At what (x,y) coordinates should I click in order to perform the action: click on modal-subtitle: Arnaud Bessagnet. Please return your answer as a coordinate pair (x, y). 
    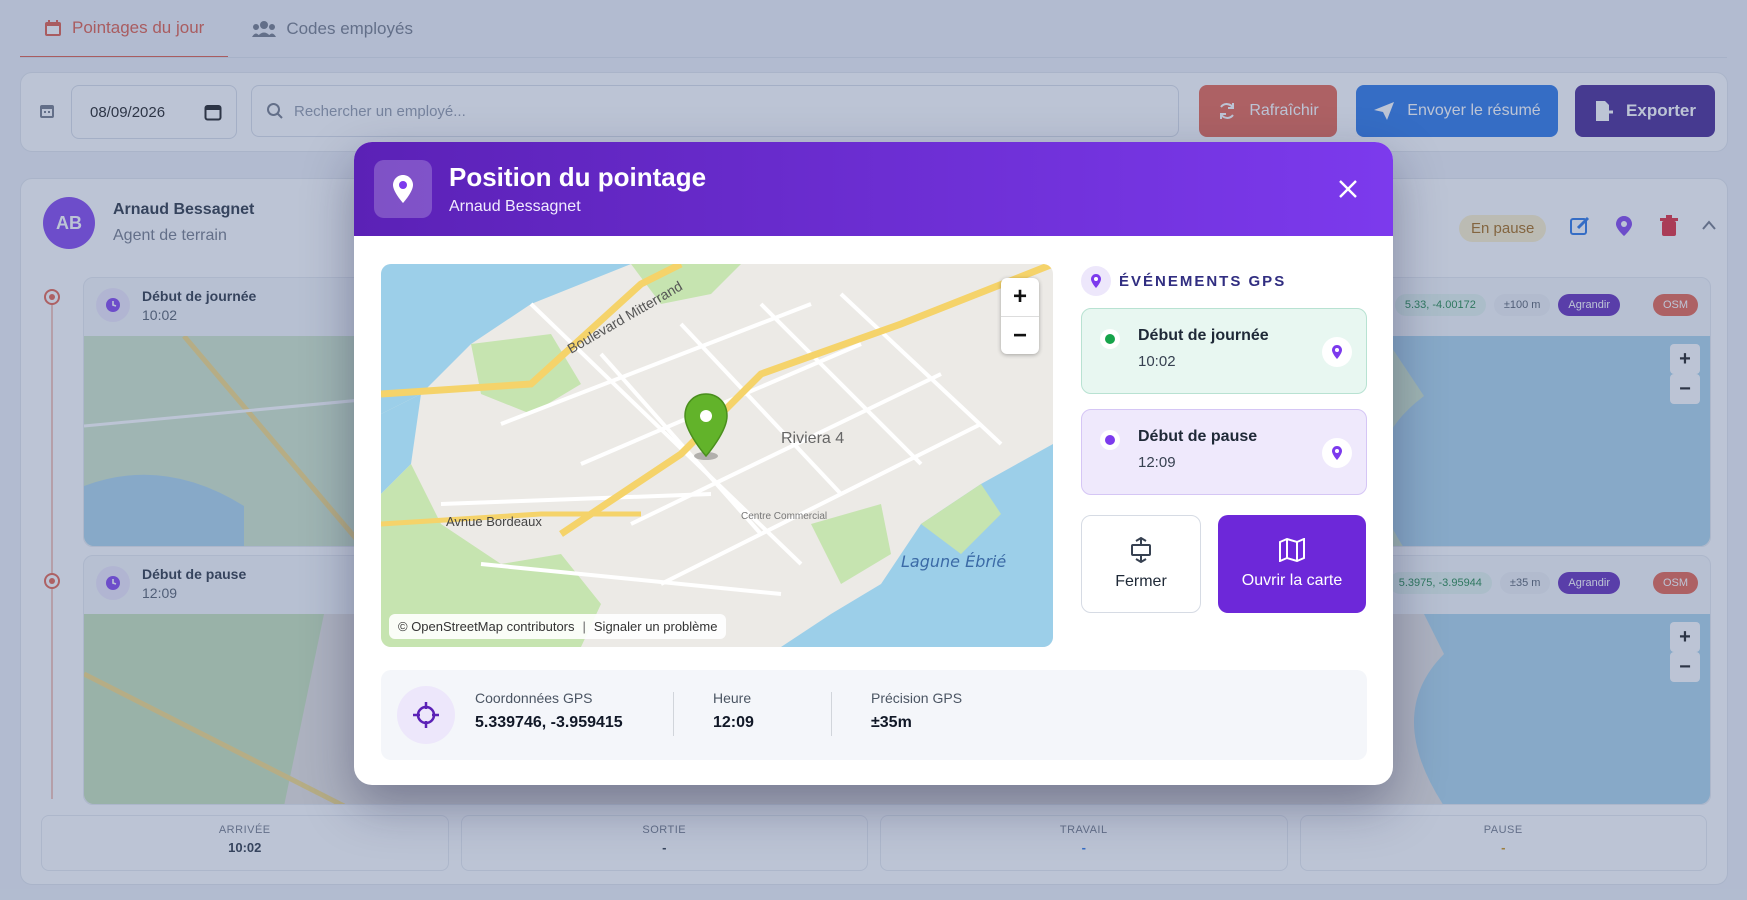
    Looking at the image, I should click on (515, 206).